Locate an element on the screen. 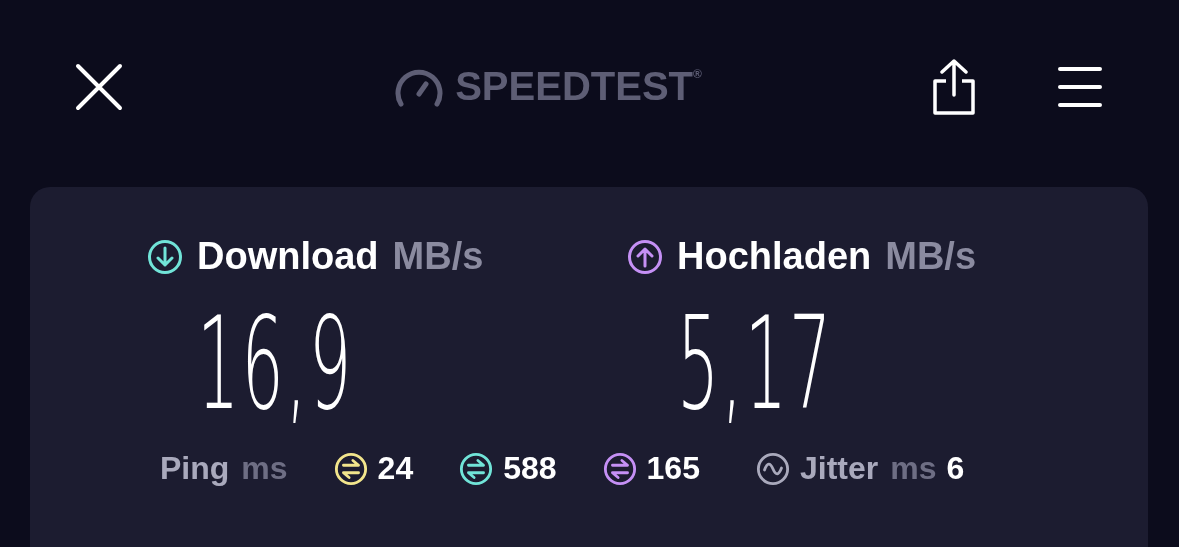  share-icon is located at coordinates (954, 86).